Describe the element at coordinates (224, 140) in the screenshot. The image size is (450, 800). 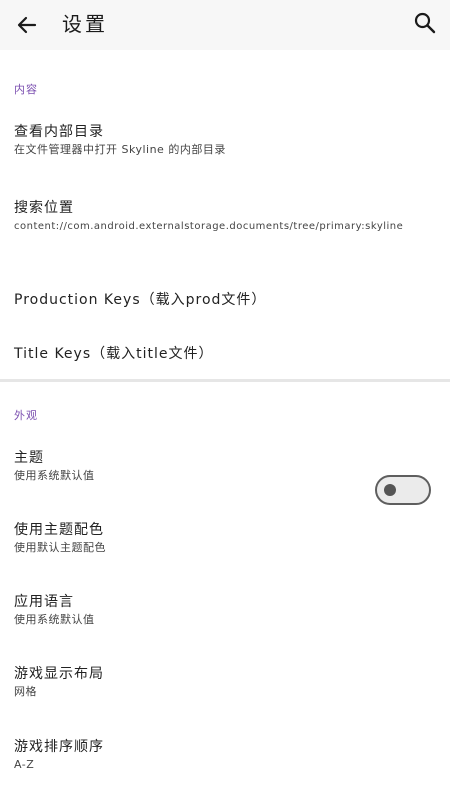
I see `setting-item-internal-directory: 查看内部目录 在文件管理器中打开 Skyline 的内部目录` at that location.